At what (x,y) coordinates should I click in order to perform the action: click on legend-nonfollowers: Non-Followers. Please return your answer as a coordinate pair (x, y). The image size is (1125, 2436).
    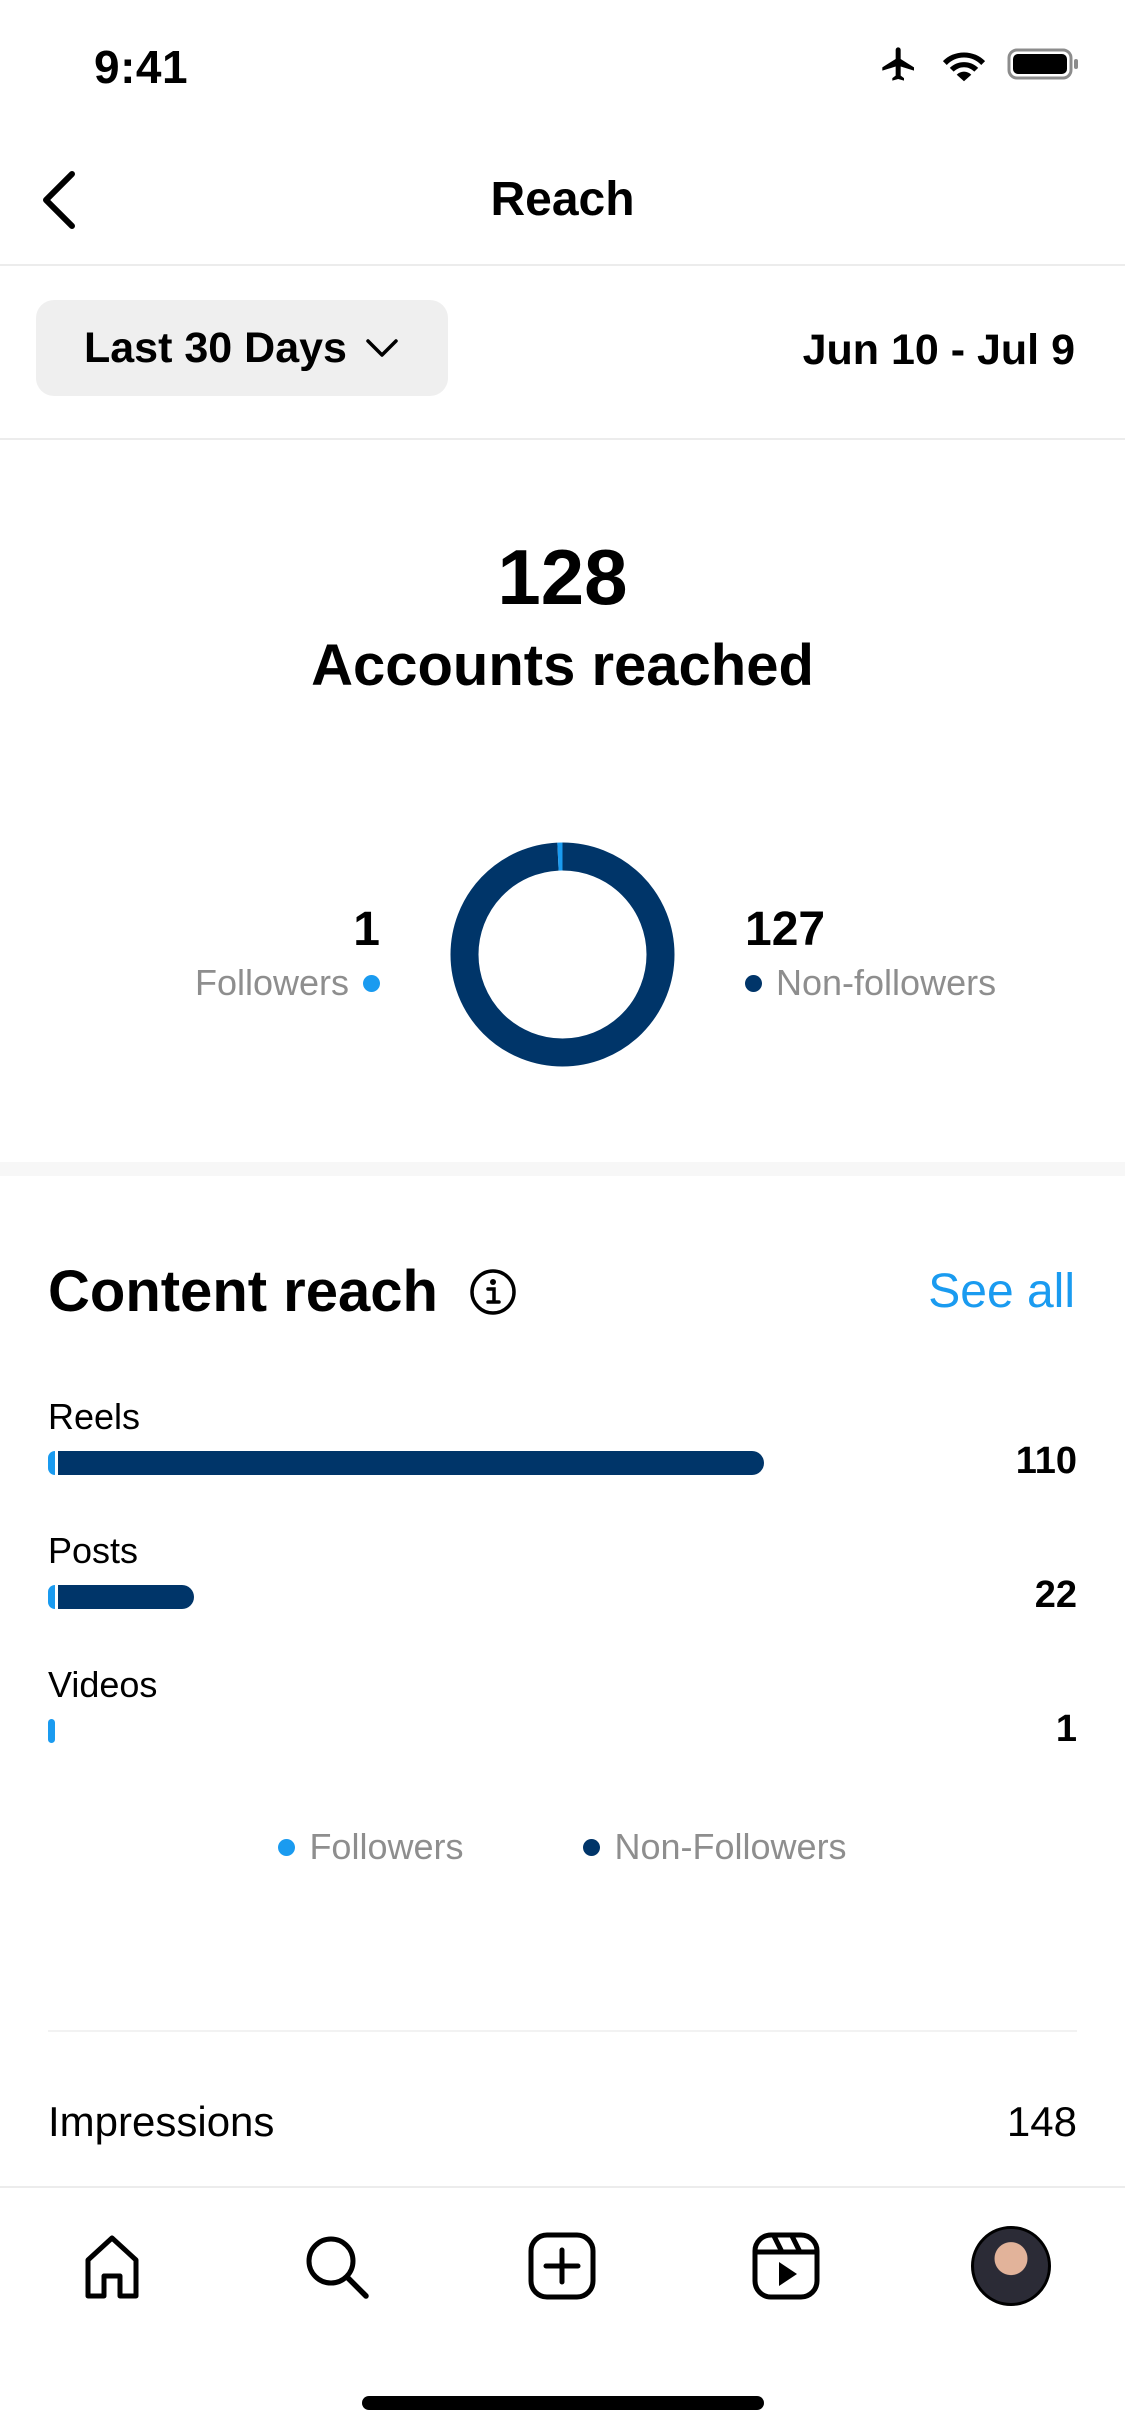
    Looking at the image, I should click on (730, 1846).